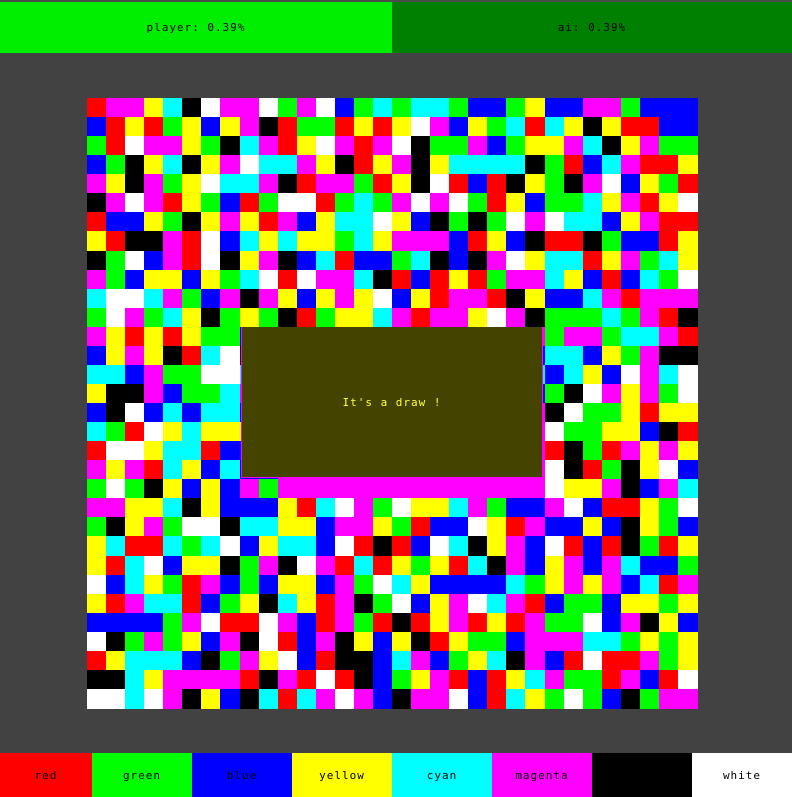  Describe the element at coordinates (46, 775) in the screenshot. I see `color-button-red: red` at that location.